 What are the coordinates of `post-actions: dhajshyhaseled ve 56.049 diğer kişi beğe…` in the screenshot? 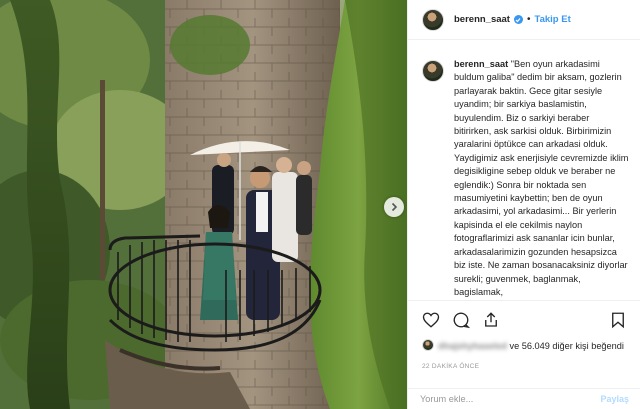 It's located at (524, 335).